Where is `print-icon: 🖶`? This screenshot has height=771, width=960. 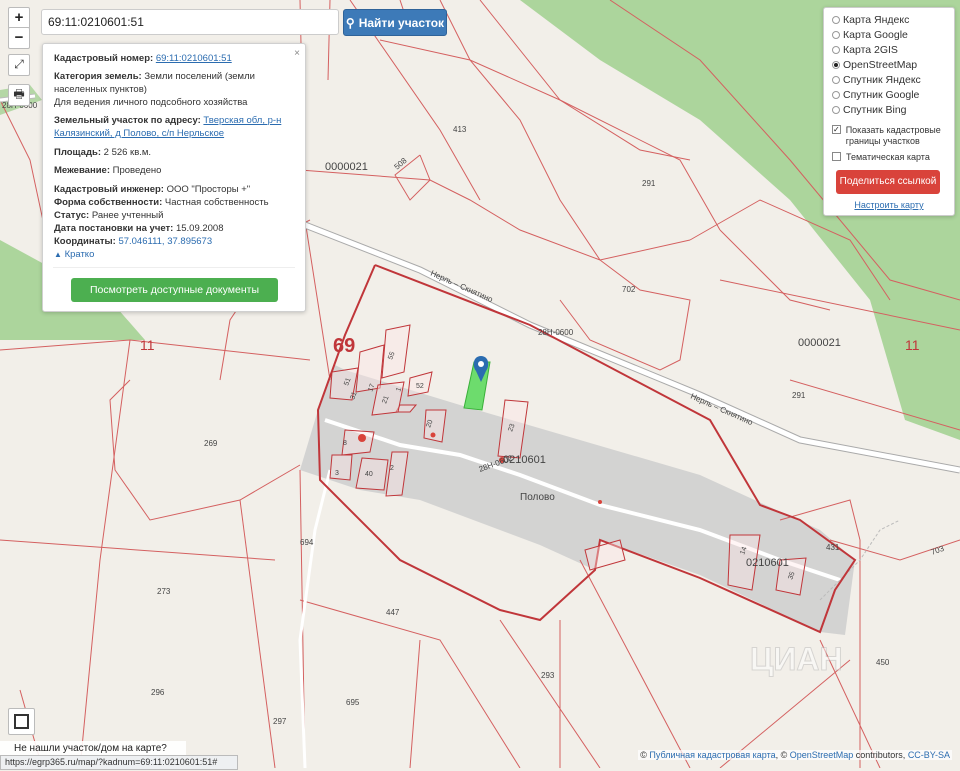
print-icon: 🖶 is located at coordinates (19, 94).